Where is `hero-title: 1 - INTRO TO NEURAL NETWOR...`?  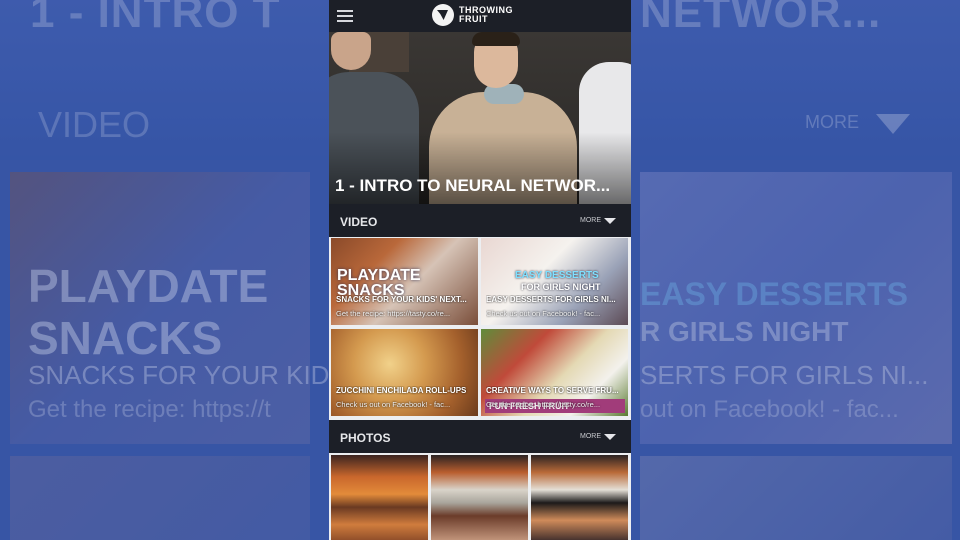 hero-title: 1 - INTRO TO NEURAL NETWOR... is located at coordinates (473, 185).